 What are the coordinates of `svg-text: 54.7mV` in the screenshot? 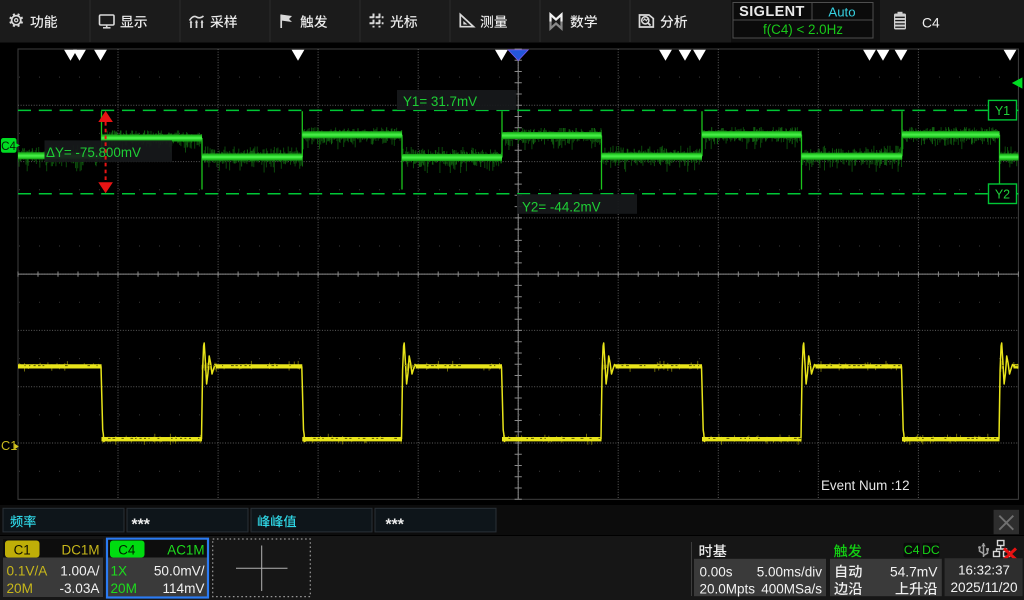 It's located at (914, 571).